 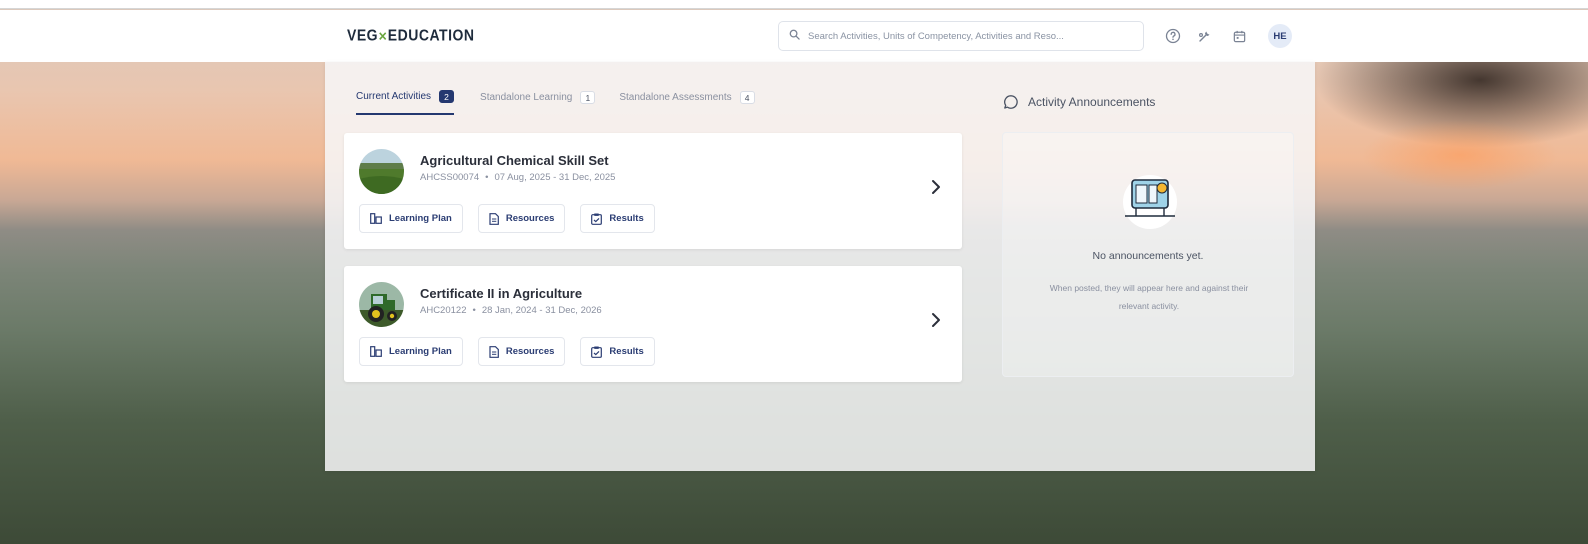 What do you see at coordinates (431, 35) in the screenshot?
I see `logo-text-right: EDUCATION` at bounding box center [431, 35].